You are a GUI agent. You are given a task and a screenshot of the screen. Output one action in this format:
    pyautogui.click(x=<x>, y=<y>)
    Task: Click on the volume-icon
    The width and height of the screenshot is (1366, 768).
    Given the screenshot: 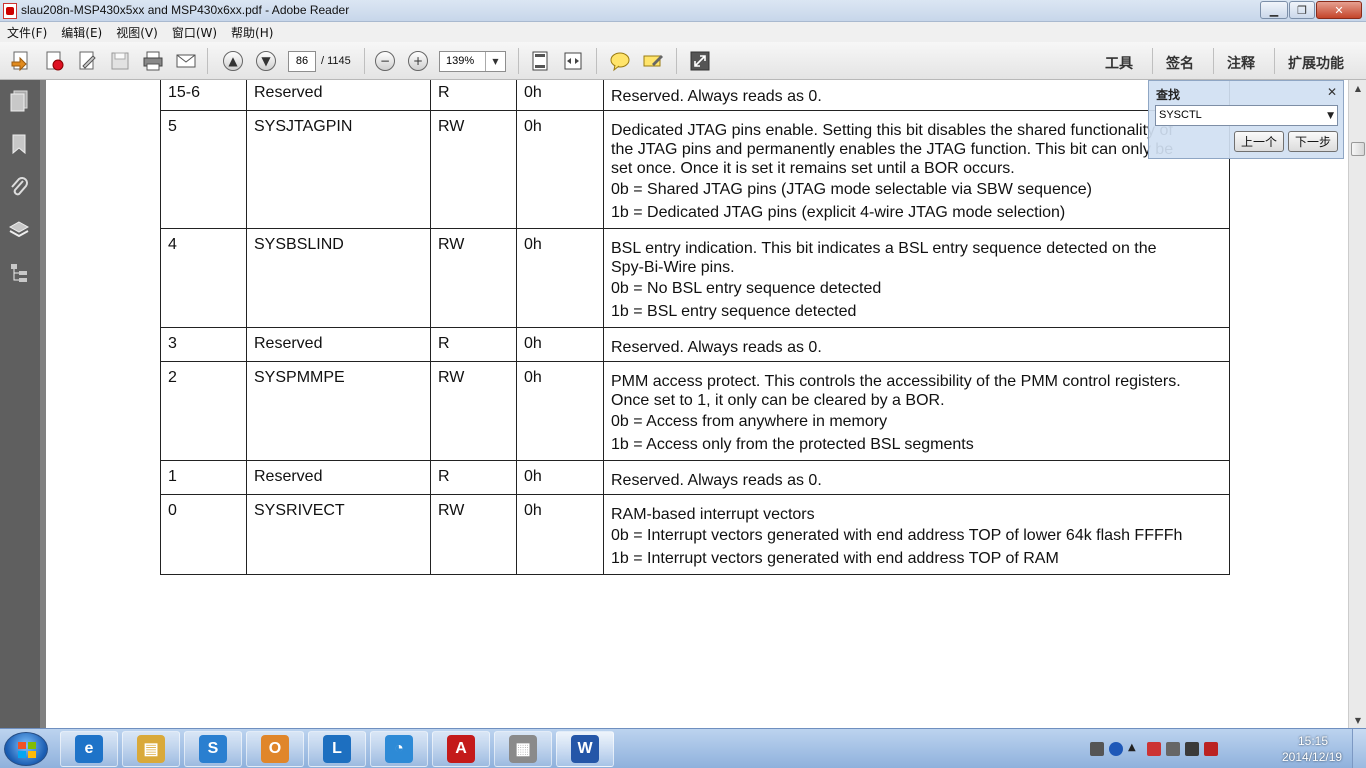 What is the action you would take?
    pyautogui.click(x=1211, y=749)
    